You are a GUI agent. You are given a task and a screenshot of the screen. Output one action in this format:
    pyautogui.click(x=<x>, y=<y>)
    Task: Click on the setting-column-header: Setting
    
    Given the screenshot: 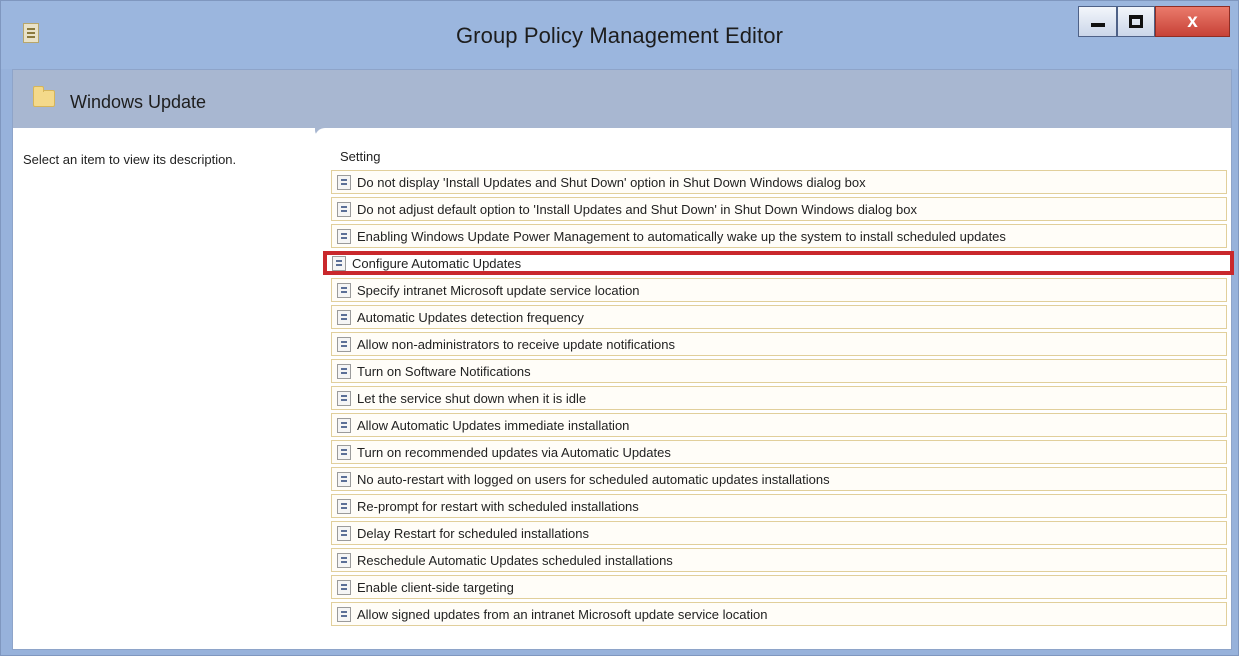 What is the action you would take?
    pyautogui.click(x=360, y=156)
    